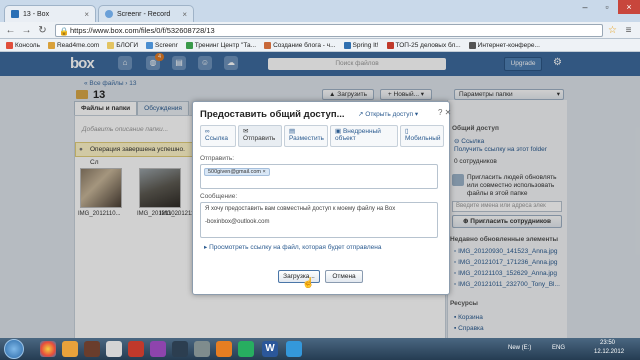  Describe the element at coordinates (364, 136) in the screenshot. I see `tab-embedded-object: ▣ Внедренный объект` at that location.